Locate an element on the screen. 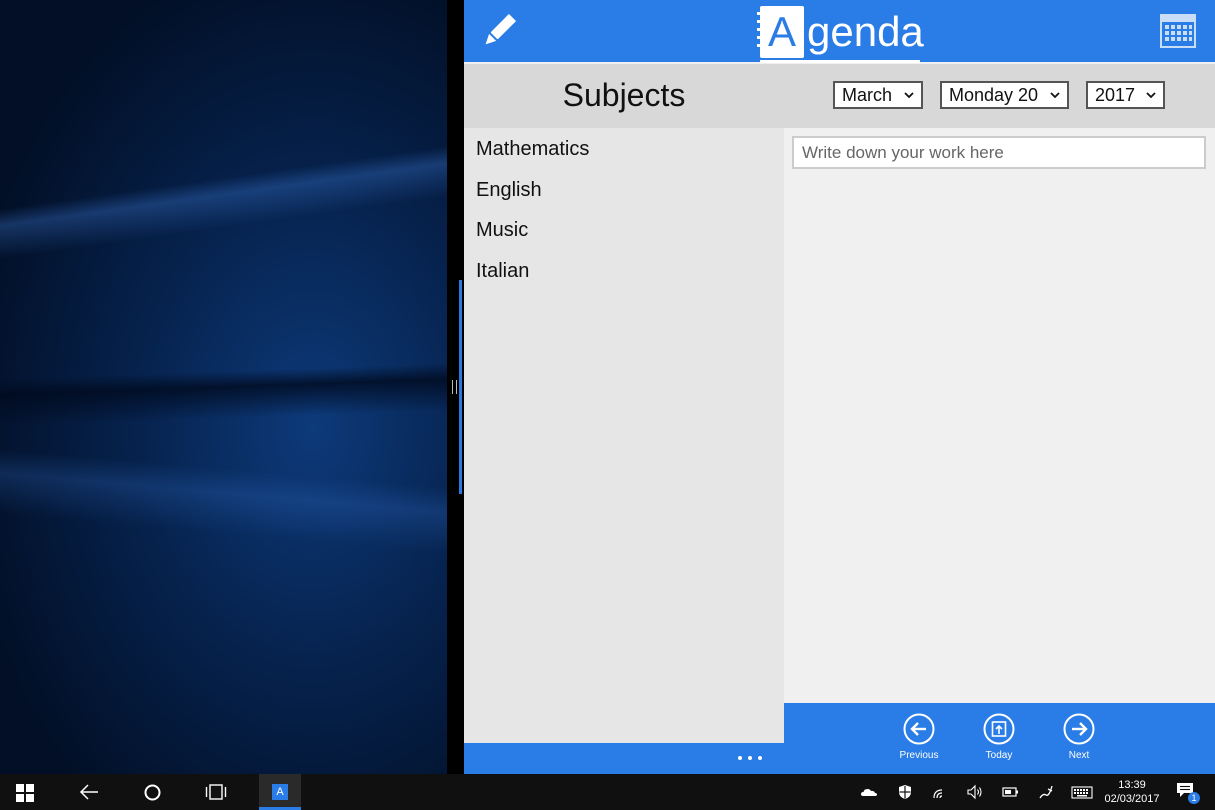  subjects-footer-bar is located at coordinates (624, 758).